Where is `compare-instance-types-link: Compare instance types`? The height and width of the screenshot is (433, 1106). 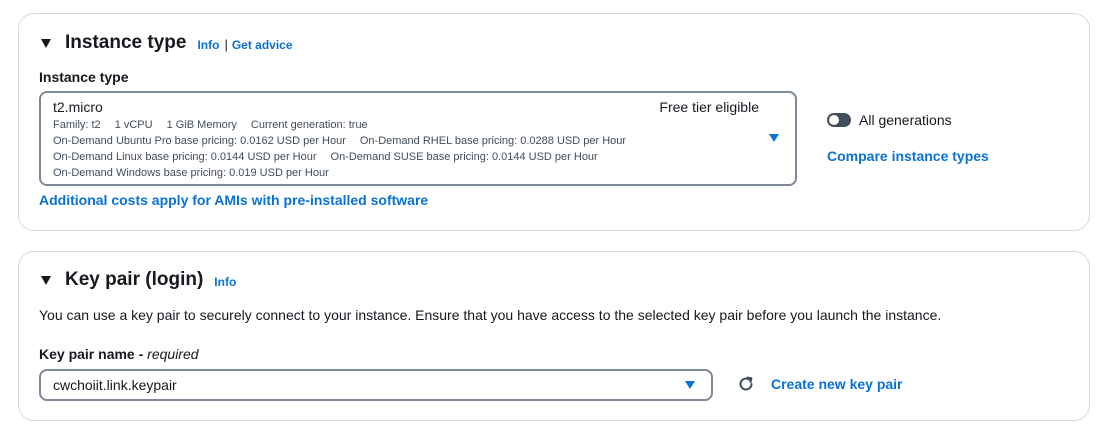 compare-instance-types-link: Compare instance types is located at coordinates (908, 156).